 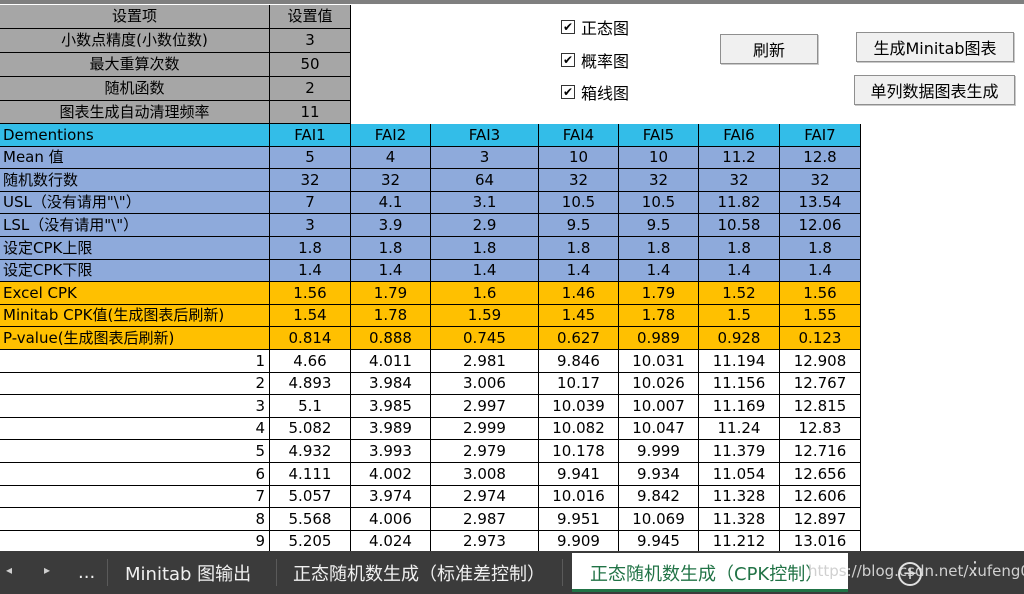 I want to click on settings-value-cleanup-freq: 11, so click(x=310, y=112).